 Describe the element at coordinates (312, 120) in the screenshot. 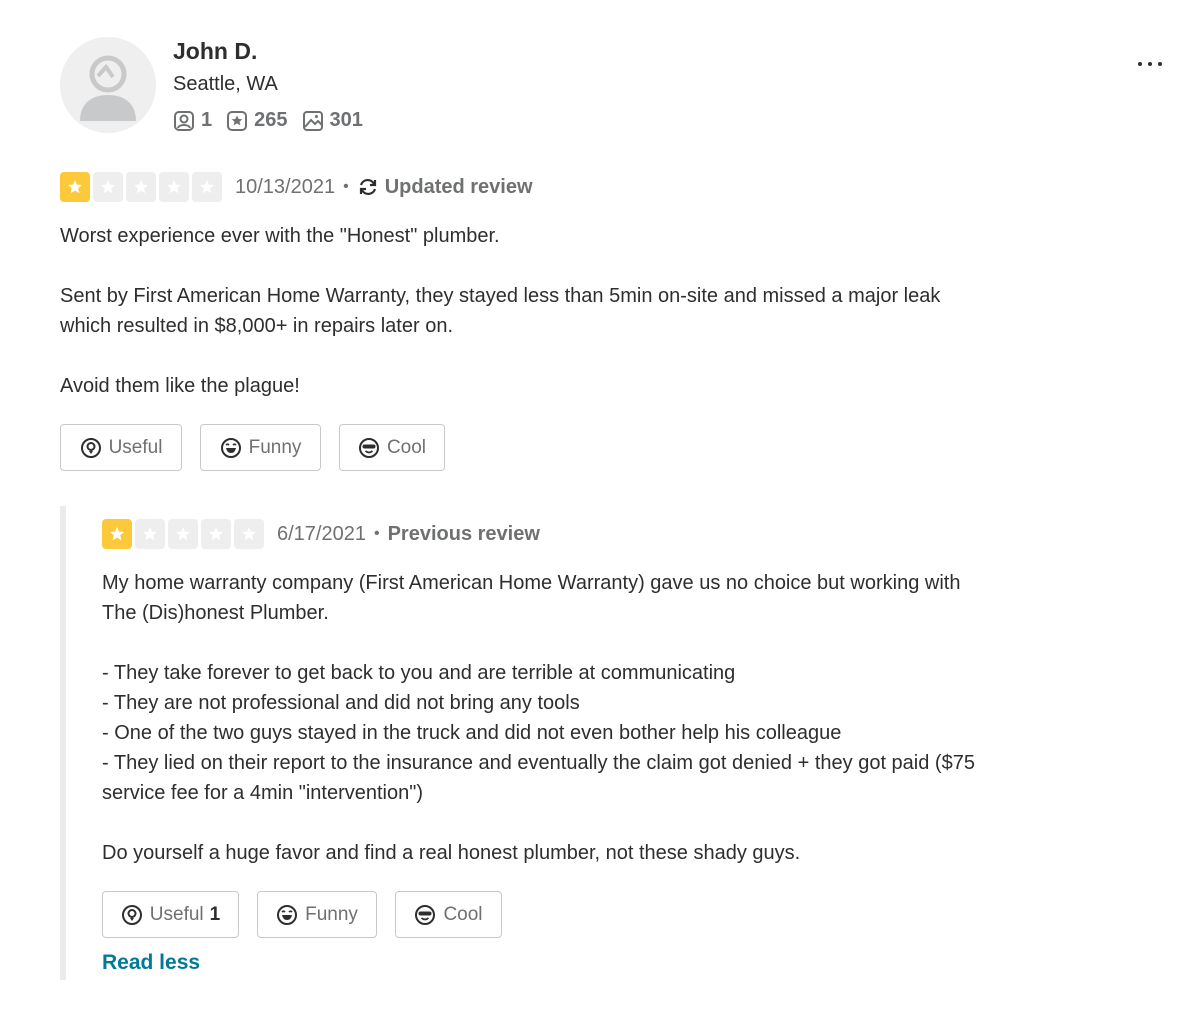

I see `photo-icon` at that location.